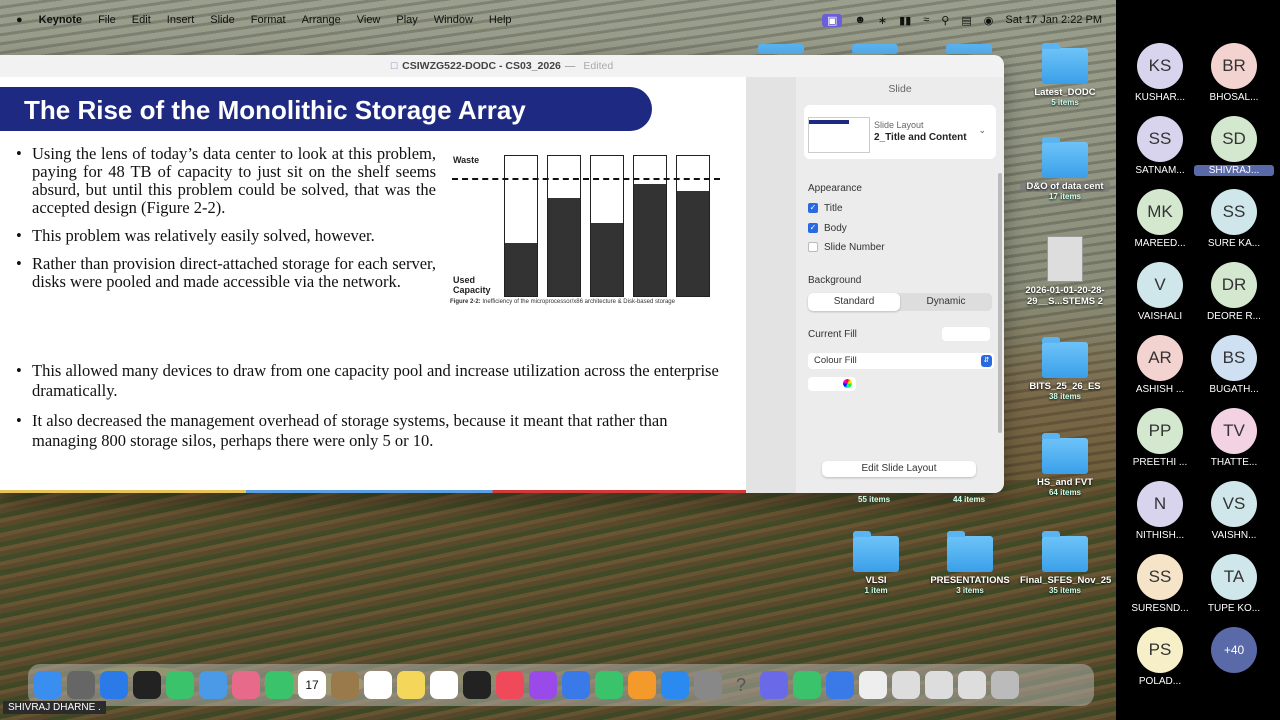  I want to click on accessibility-icon: ☻, so click(860, 20).